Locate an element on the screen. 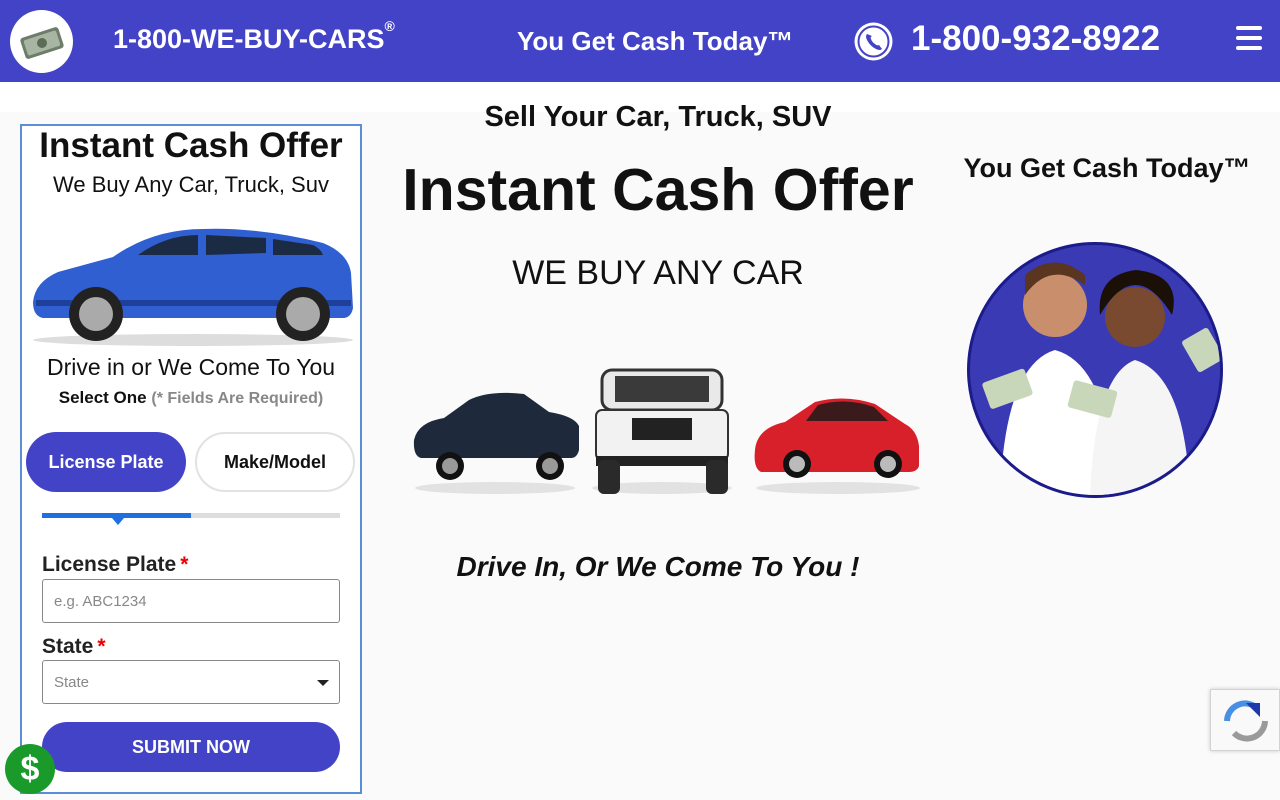 The height and width of the screenshot is (800, 1280). header-tagline: You Get Cash Today™ is located at coordinates (655, 41).